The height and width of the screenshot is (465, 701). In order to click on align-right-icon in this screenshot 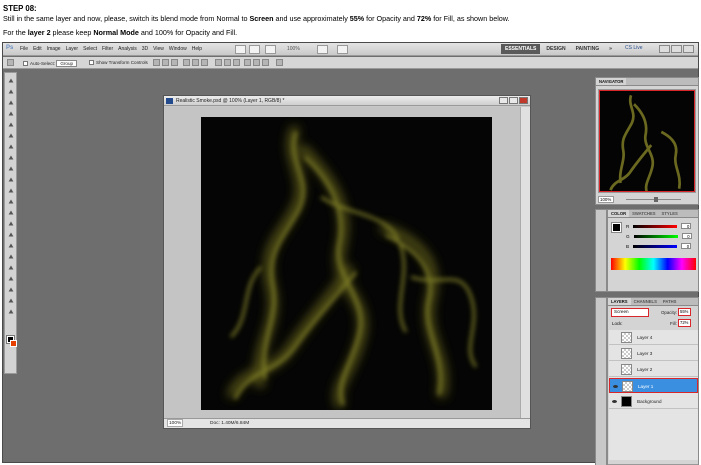, I will do `click(204, 62)`.